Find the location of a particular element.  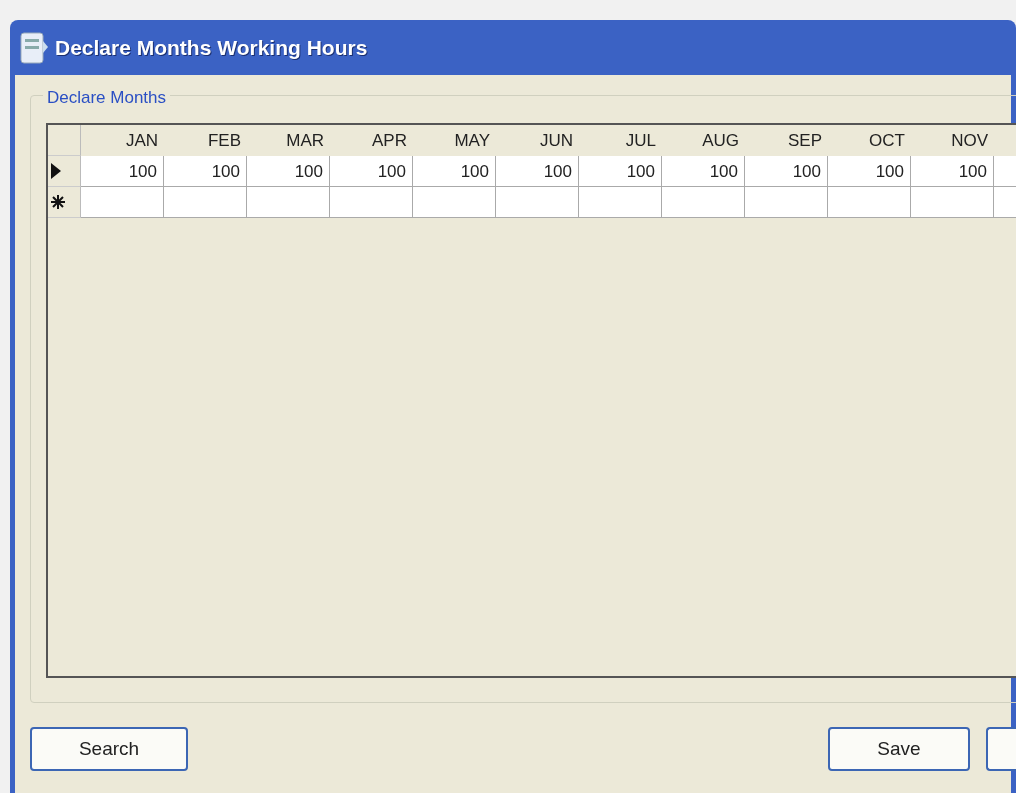

column-header: JUN is located at coordinates (537, 140).